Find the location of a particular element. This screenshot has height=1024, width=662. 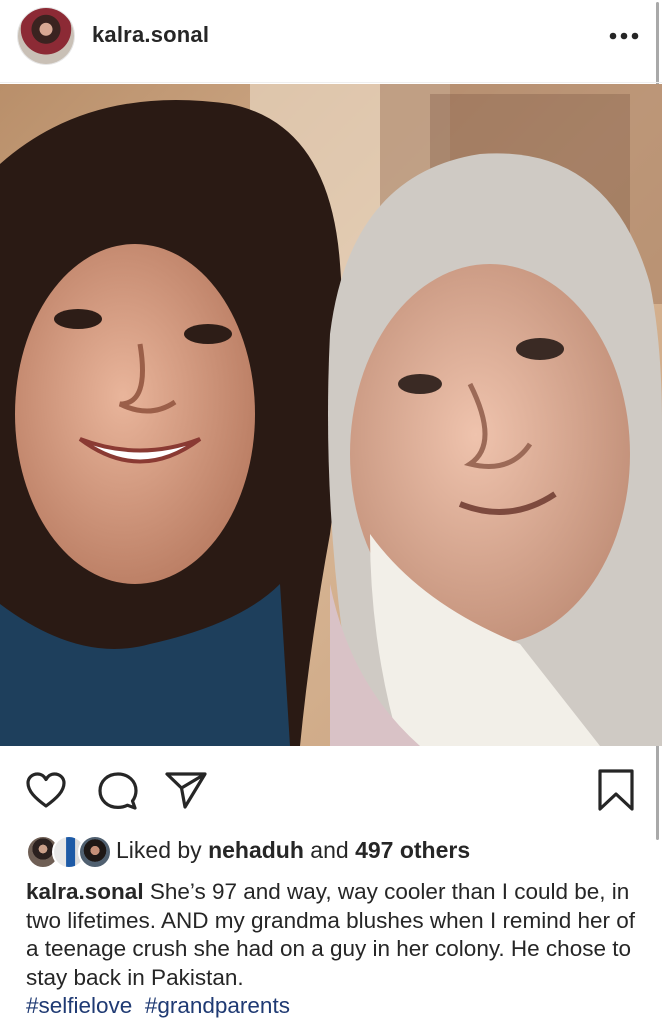

likes-summary: Liked by nehaduh and 497 others is located at coordinates (336, 850).